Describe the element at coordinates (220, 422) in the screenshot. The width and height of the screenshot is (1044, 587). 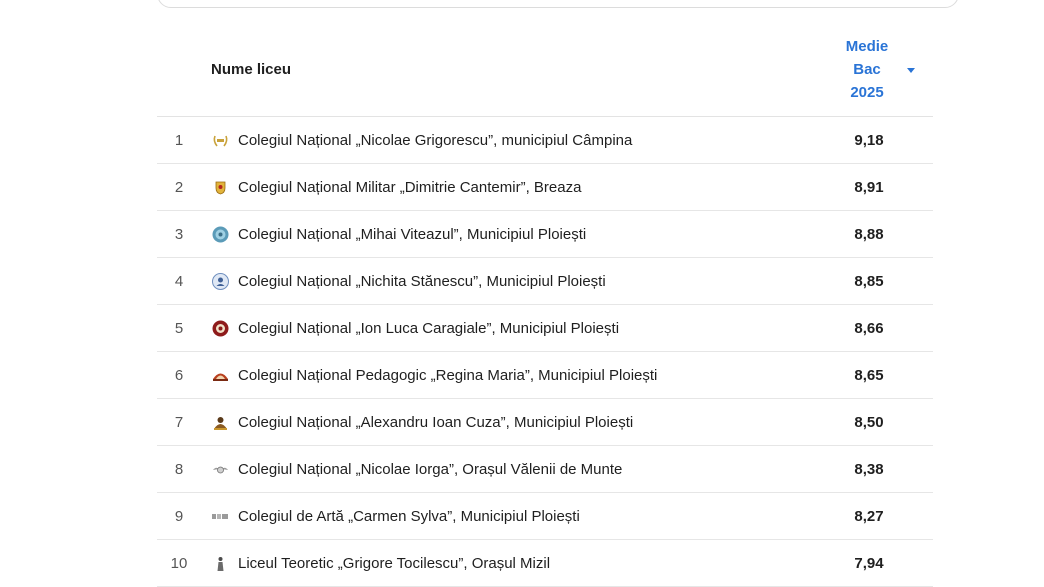
I see `bust-icon` at that location.